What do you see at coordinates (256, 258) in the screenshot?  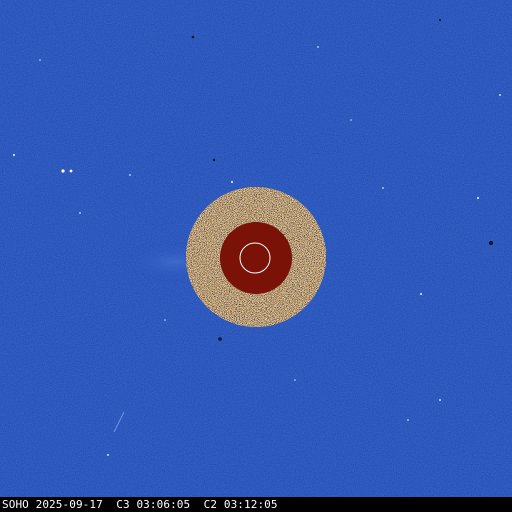 I see `occulter-disk` at bounding box center [256, 258].